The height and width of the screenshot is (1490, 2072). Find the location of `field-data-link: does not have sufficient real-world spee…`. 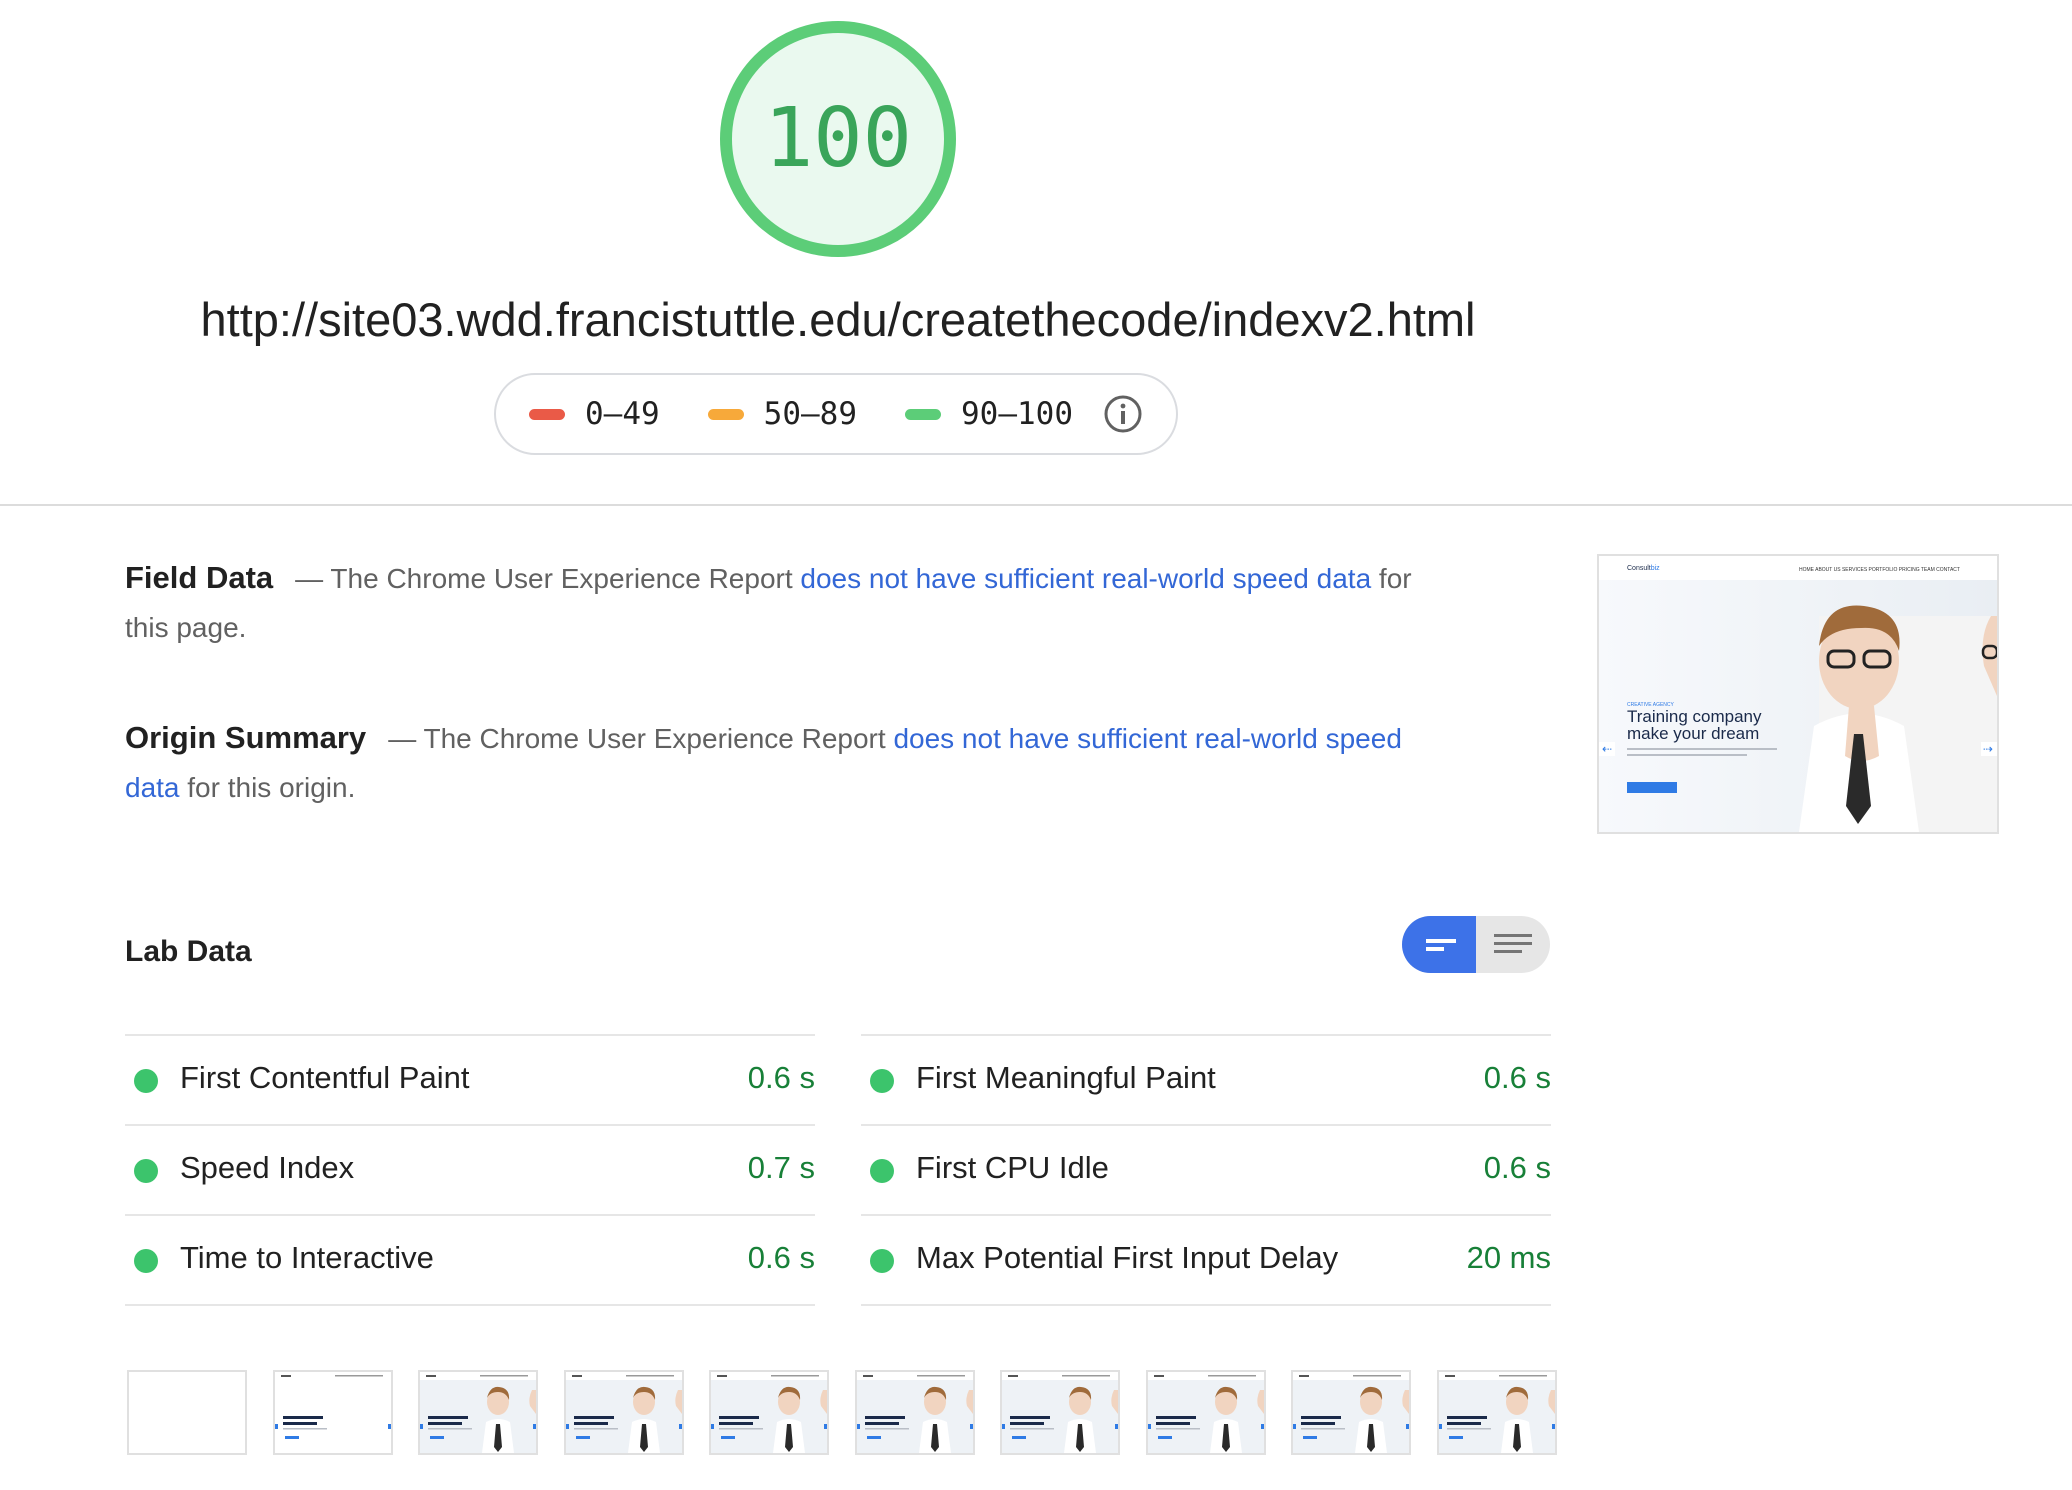

field-data-link: does not have sufficient real-world spee… is located at coordinates (1085, 578).